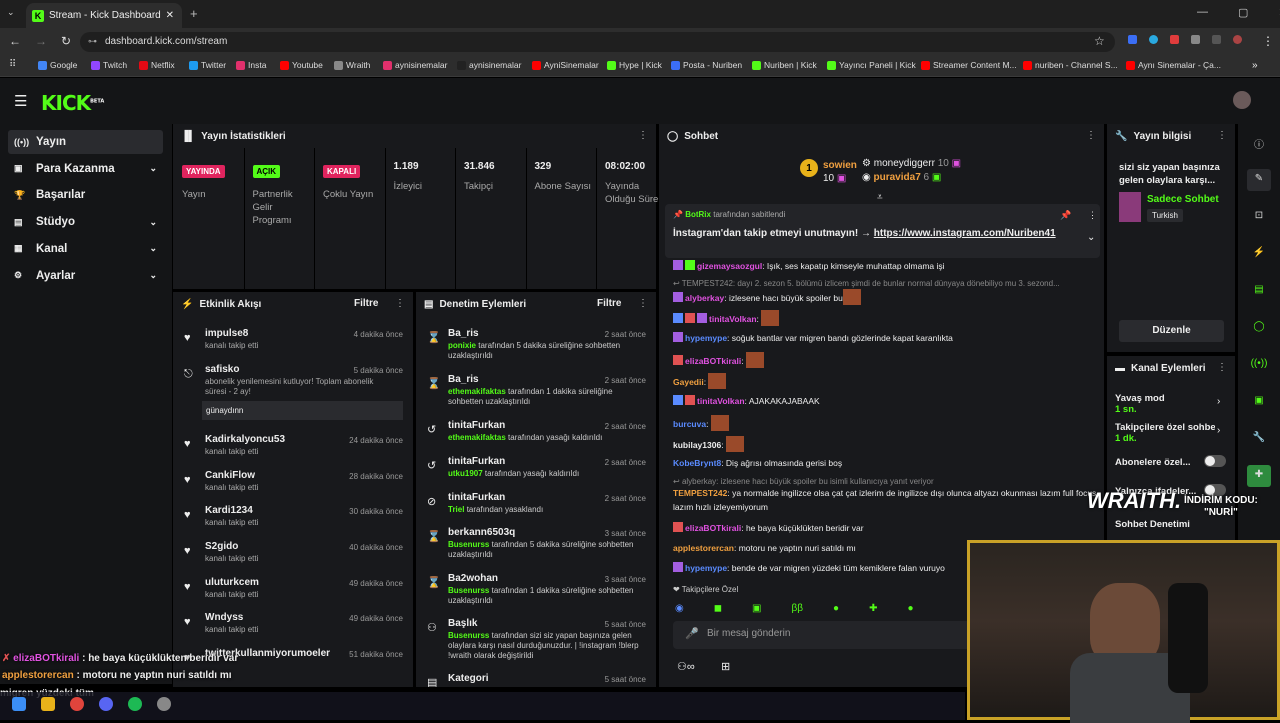 The width and height of the screenshot is (1280, 723). Describe the element at coordinates (1259, 439) in the screenshot. I see `wrench-icon: 🔧` at that location.